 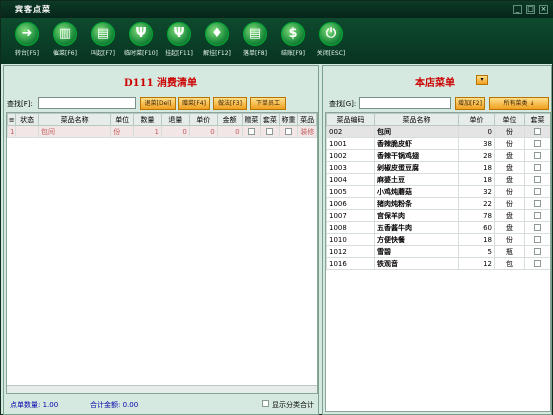 I want to click on show-category-checkbox, so click(x=265, y=403).